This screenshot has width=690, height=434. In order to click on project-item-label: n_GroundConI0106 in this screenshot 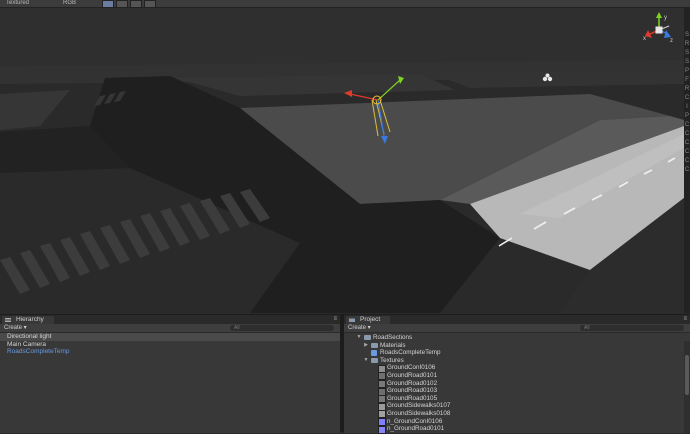, I will do `click(415, 421)`.